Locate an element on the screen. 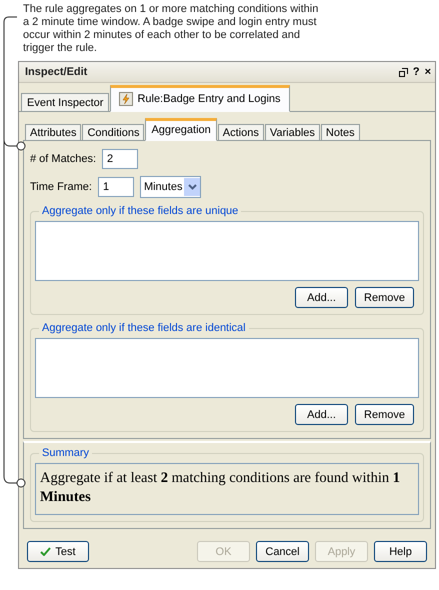 The width and height of the screenshot is (439, 590). callout-text: The rule aggregates on 1 or more matching conditions within a 2 minute time window. A badge swipe and login entry must occur within 2 minutes of each other to be correlated and trigger the rule. is located at coordinates (171, 29).